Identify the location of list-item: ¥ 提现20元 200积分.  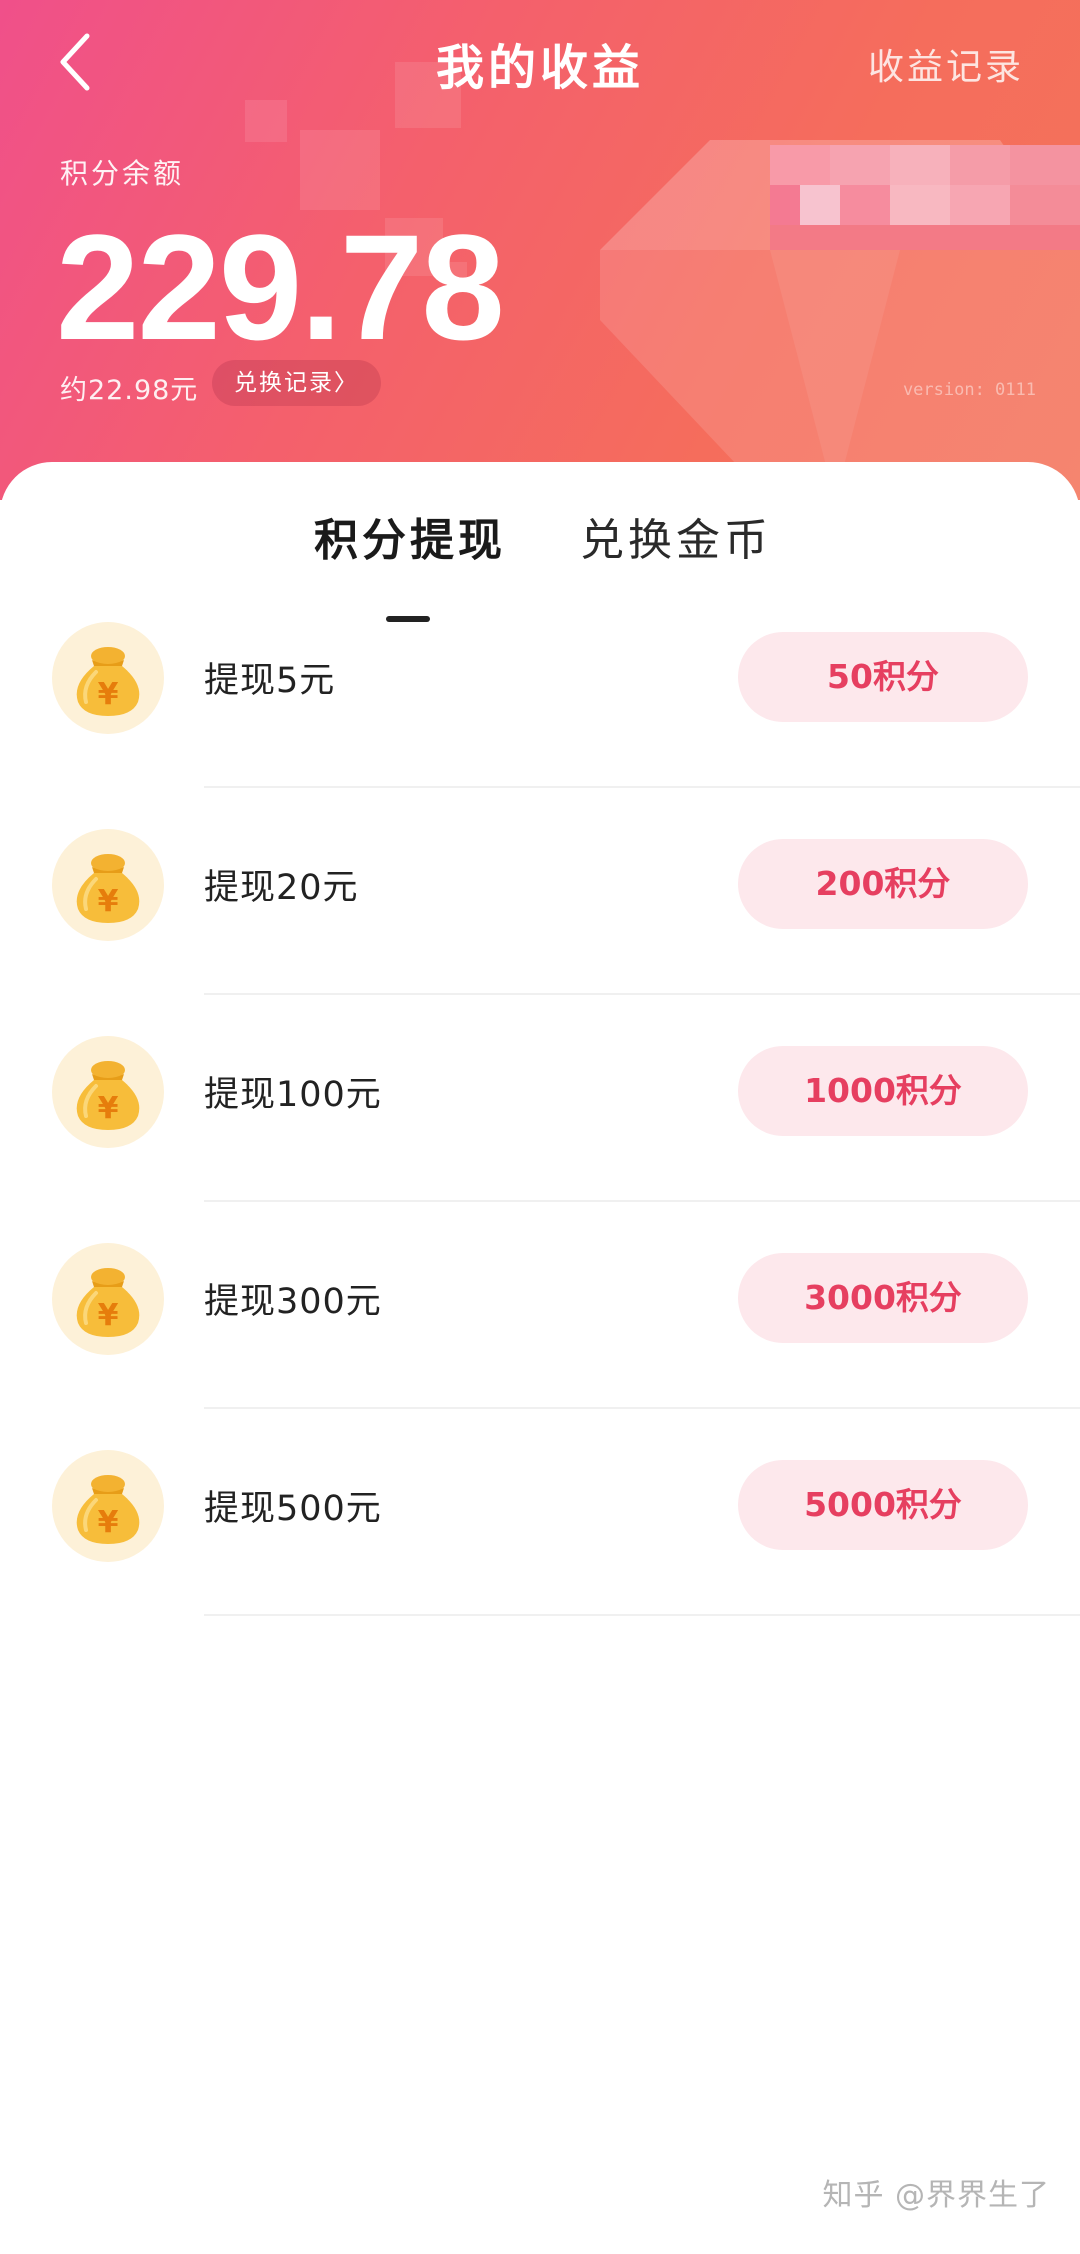
(540, 932).